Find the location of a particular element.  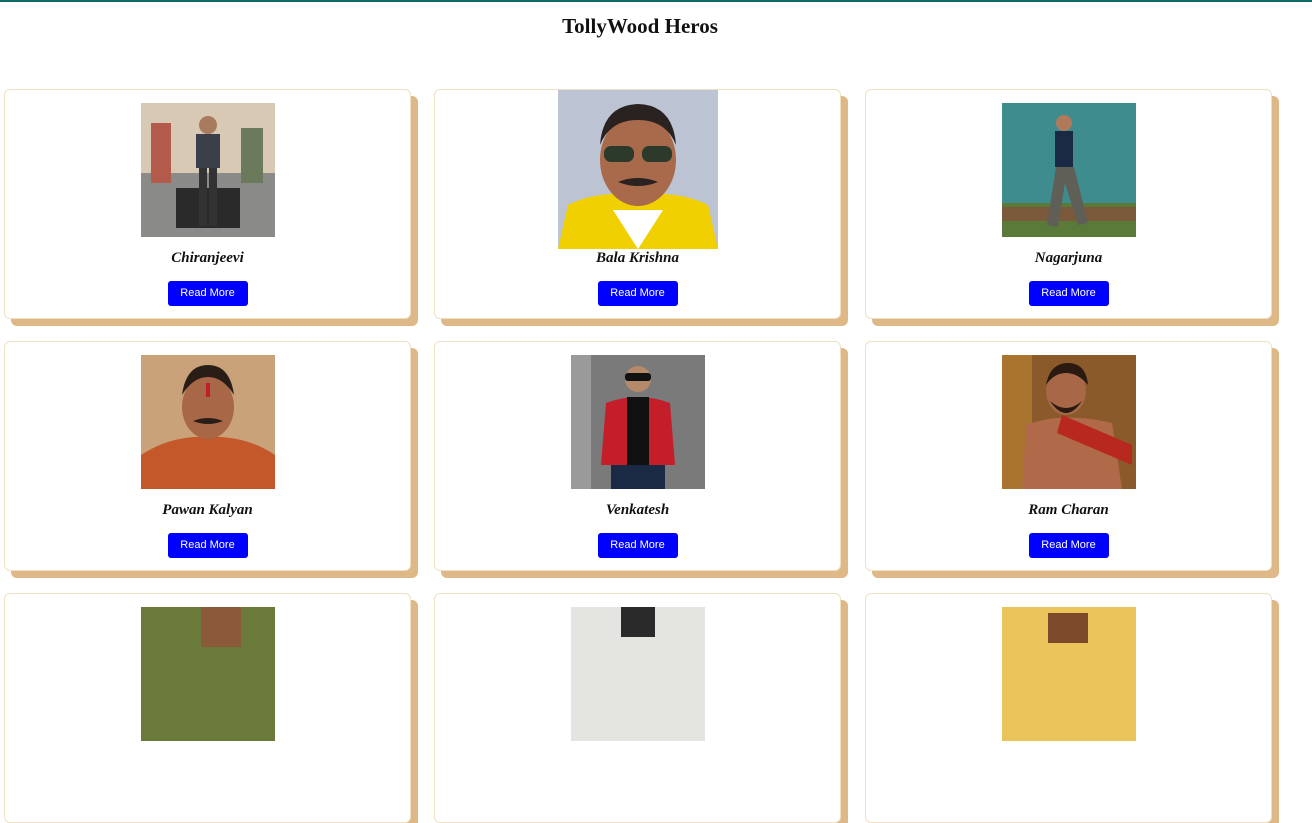

hero-card-pawan-kalyan: Pawan Kalyan Read More is located at coordinates (207, 456).